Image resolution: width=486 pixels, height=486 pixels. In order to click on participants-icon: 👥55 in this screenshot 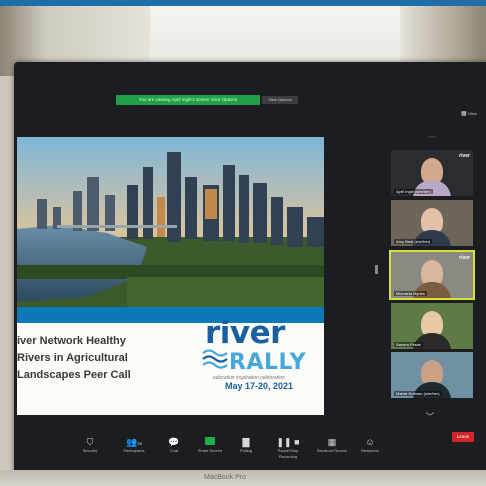, I will do `click(134, 442)`.